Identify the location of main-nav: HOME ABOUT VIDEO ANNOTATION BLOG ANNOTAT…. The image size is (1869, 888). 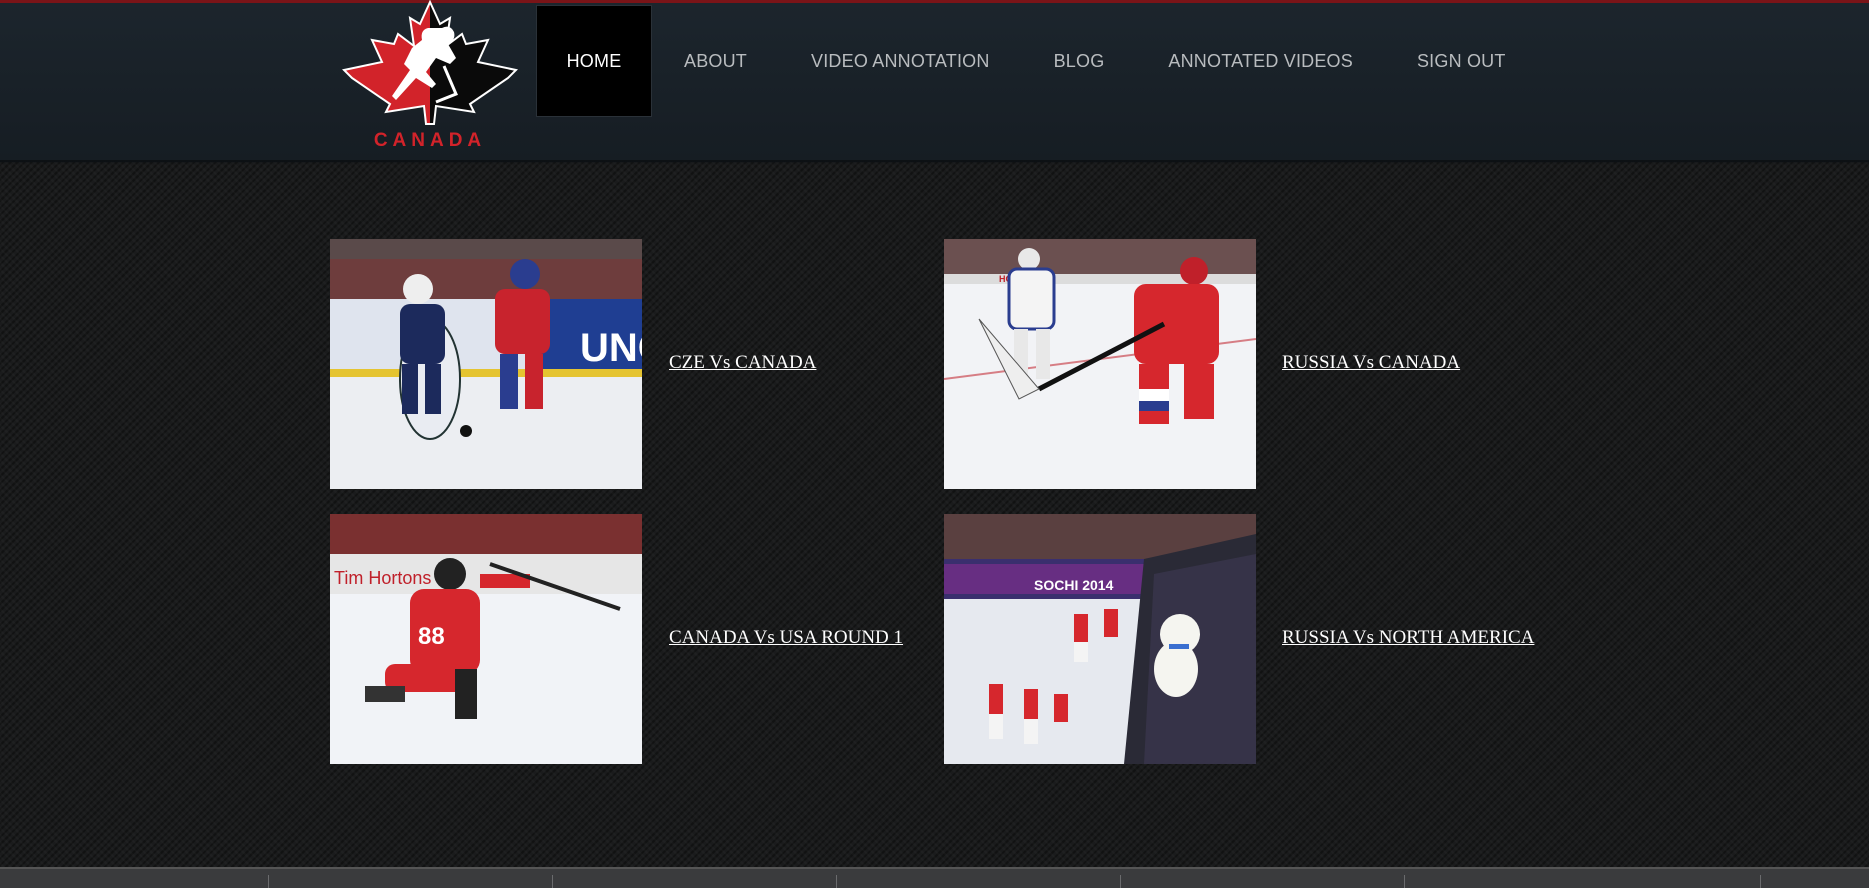
(1037, 61).